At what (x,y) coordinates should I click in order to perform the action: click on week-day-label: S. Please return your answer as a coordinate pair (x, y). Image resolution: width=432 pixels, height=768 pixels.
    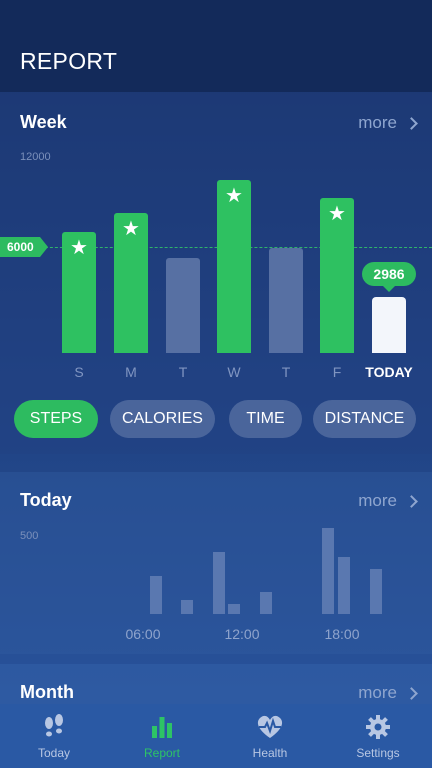
    Looking at the image, I should click on (79, 372).